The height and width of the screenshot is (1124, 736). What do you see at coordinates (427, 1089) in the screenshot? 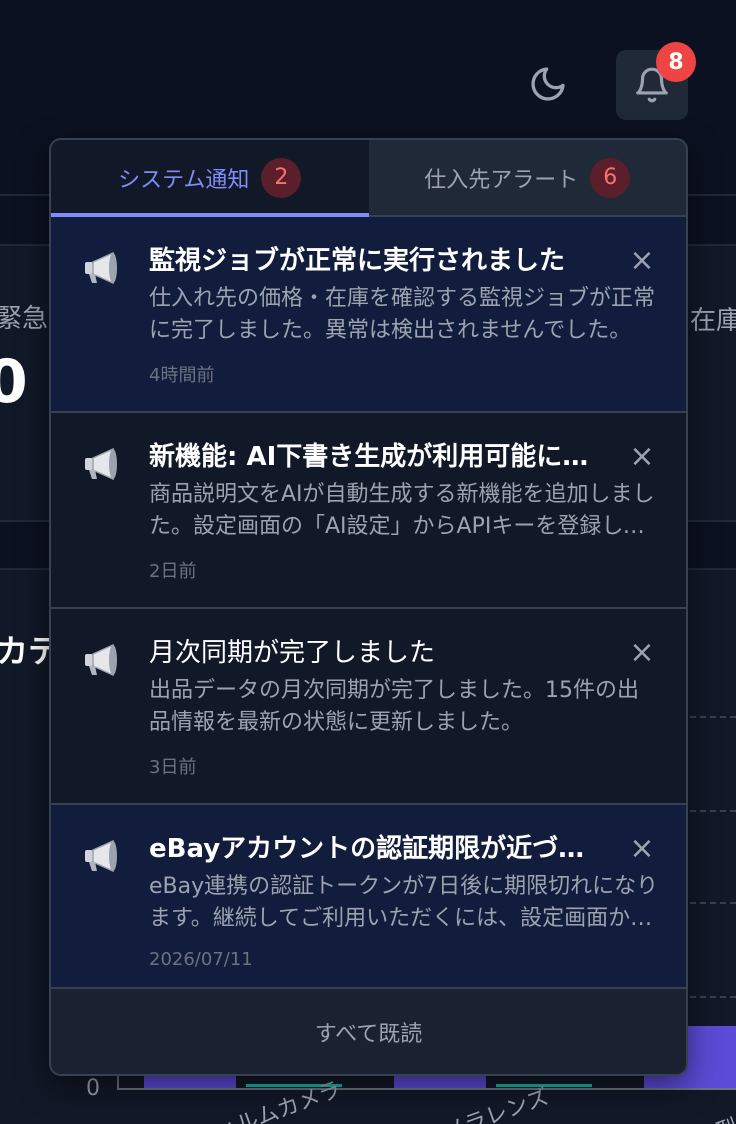
I see `x-axis` at bounding box center [427, 1089].